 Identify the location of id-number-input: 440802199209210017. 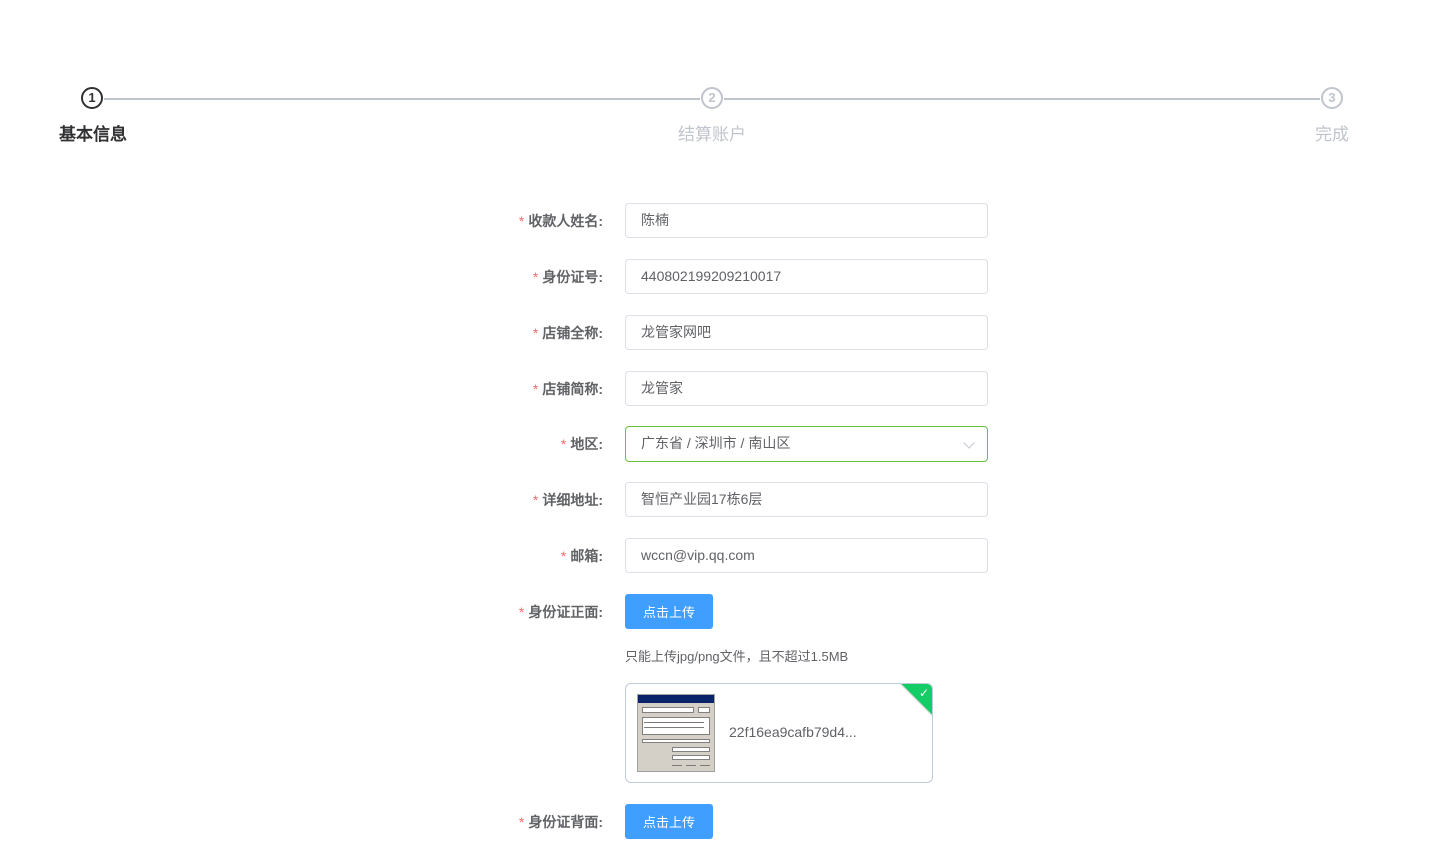
(806, 276).